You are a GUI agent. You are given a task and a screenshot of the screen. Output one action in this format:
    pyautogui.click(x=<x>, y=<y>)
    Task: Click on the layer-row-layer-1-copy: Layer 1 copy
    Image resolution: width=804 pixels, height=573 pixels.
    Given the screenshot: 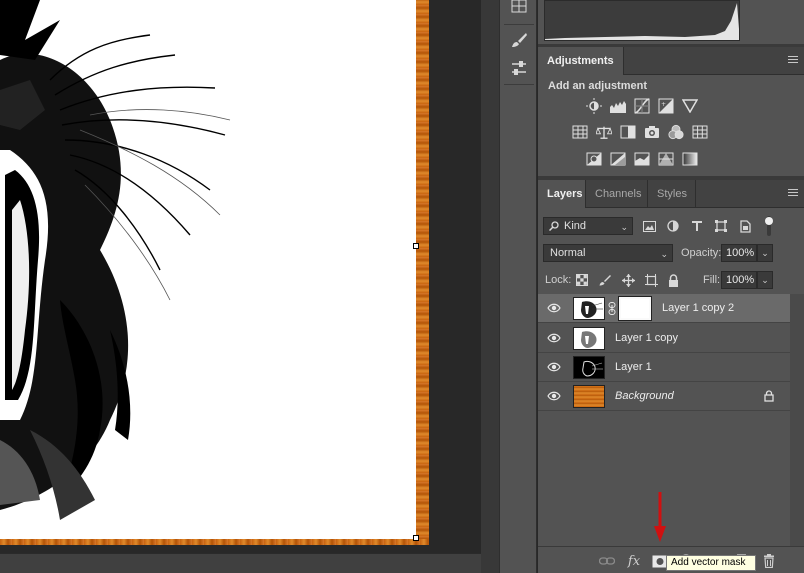 What is the action you would take?
    pyautogui.click(x=664, y=338)
    